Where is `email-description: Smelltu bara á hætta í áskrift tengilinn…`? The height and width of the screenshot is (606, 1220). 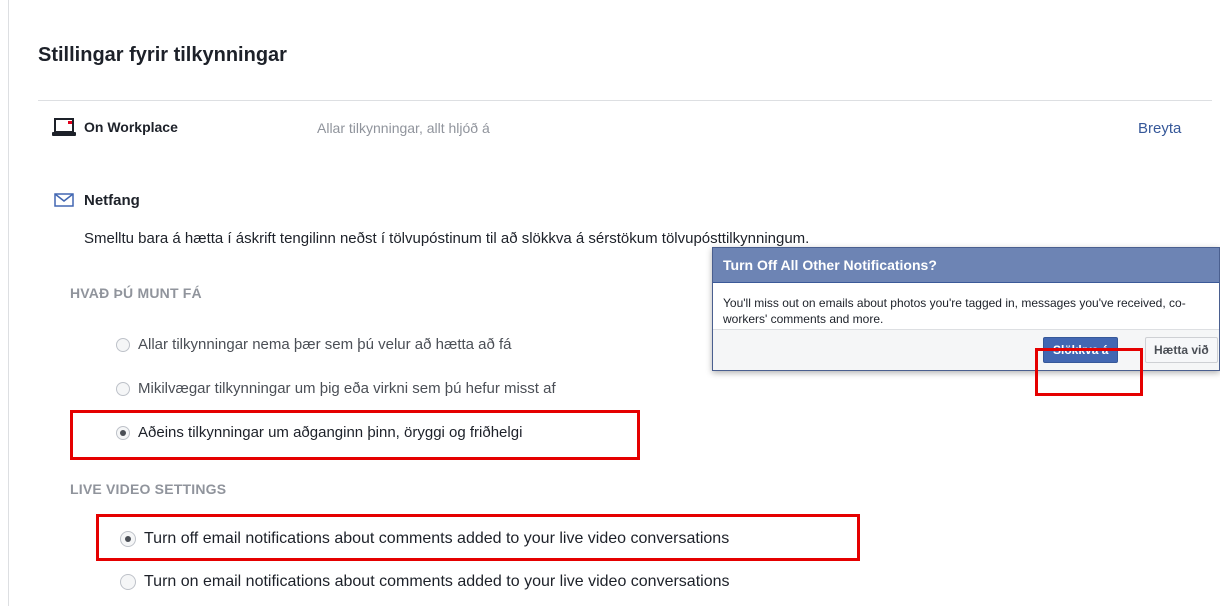 email-description: Smelltu bara á hætta í áskrift tengilinn… is located at coordinates (447, 238).